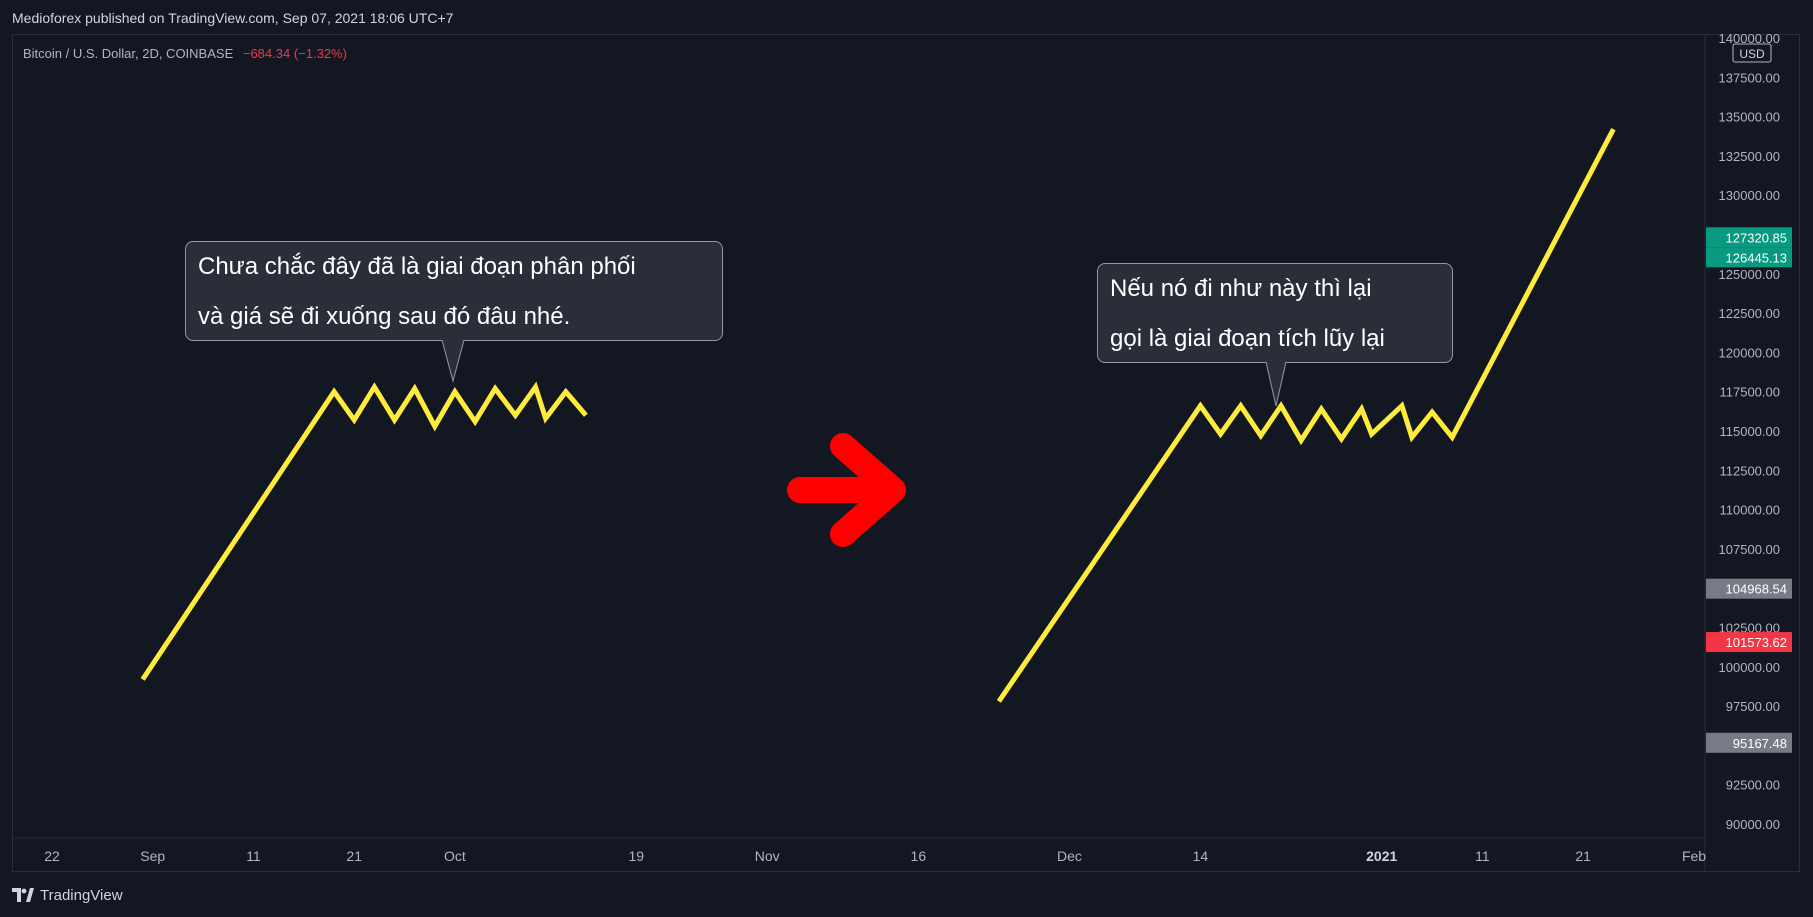 This screenshot has width=1813, height=917. Describe the element at coordinates (455, 856) in the screenshot. I see `x-tick-label: Oct` at that location.